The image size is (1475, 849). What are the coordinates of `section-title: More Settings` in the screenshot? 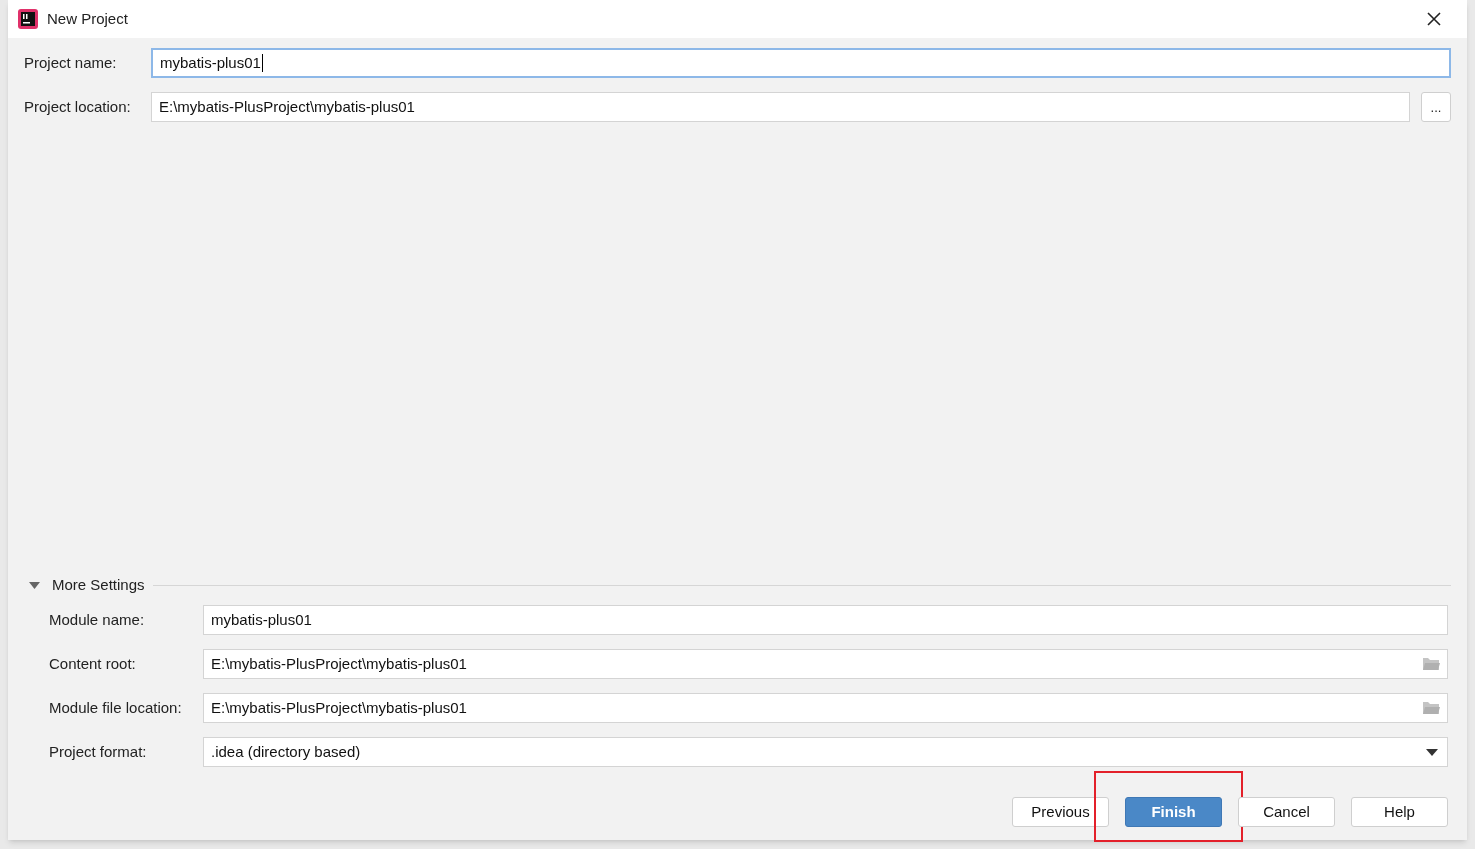 It's located at (98, 584).